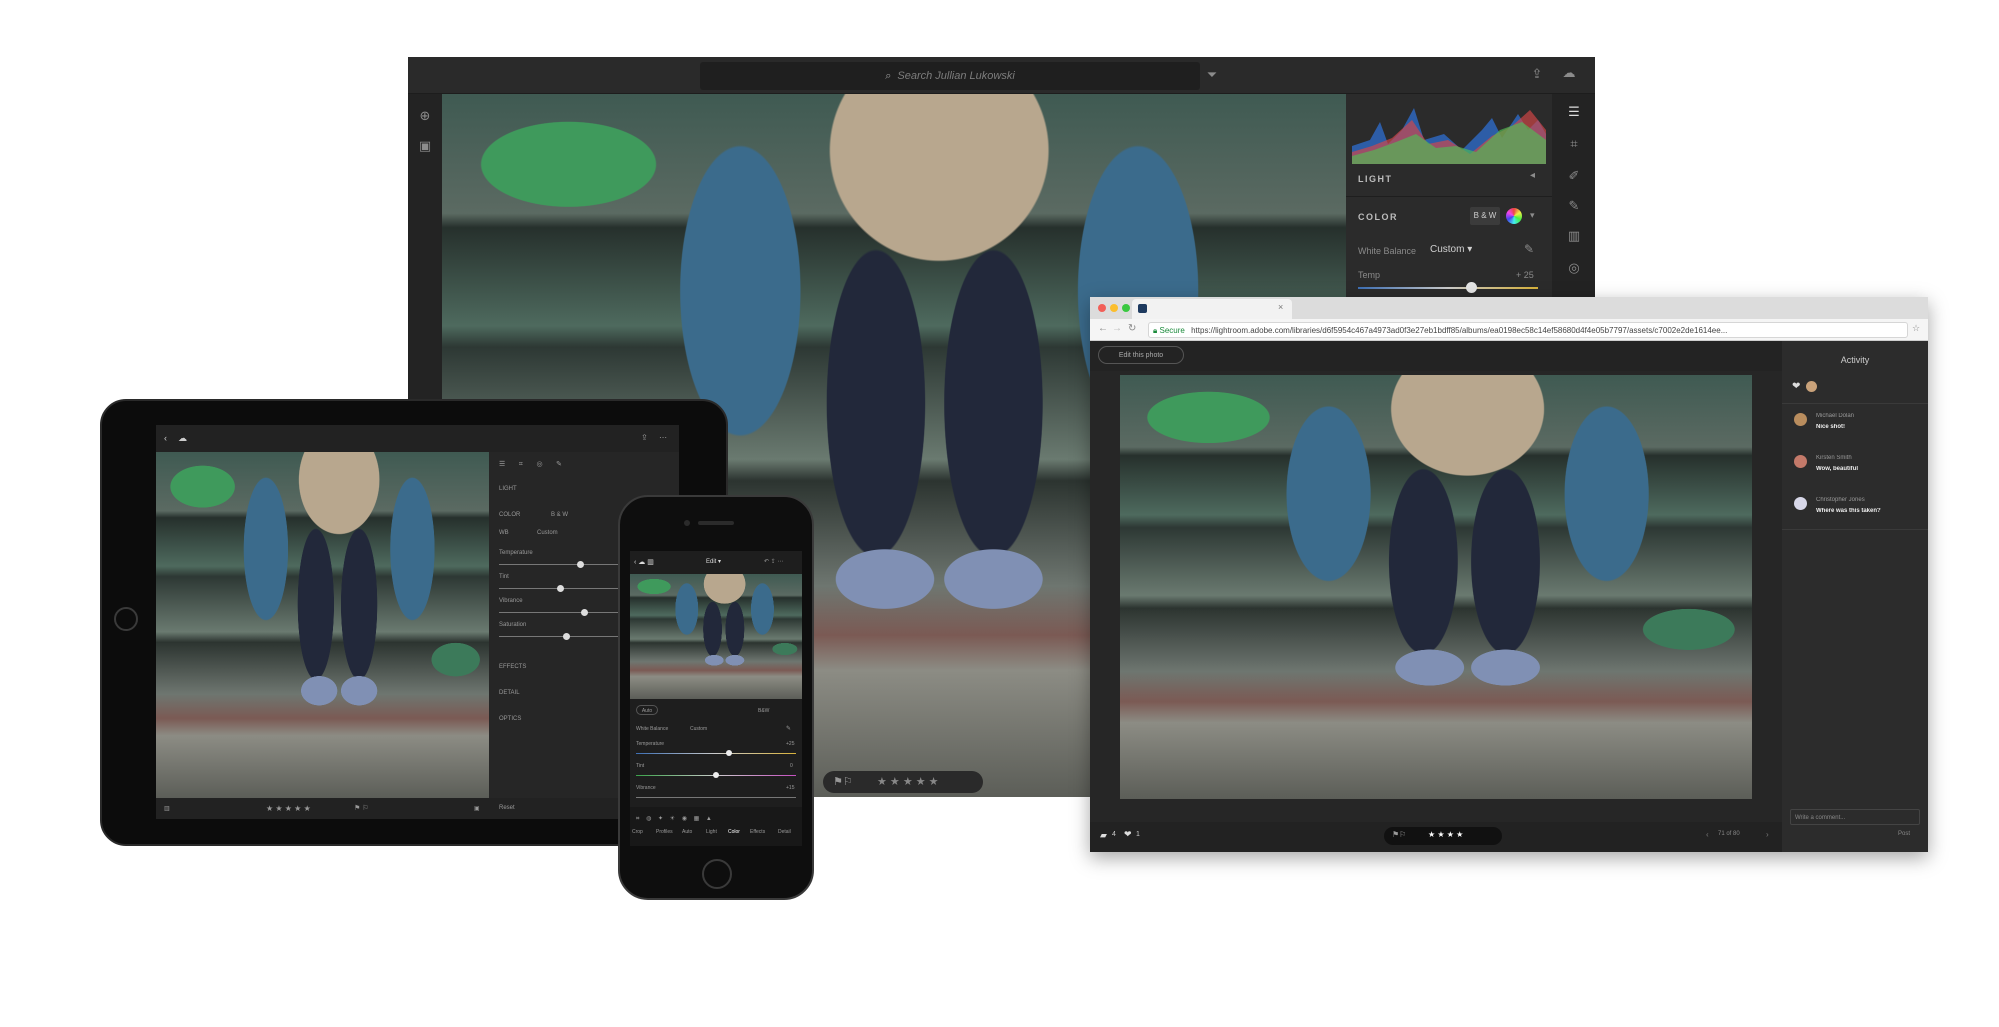 The width and height of the screenshot is (1999, 1027). Describe the element at coordinates (1532, 175) in the screenshot. I see `chevron-left-icon: ◂` at that location.